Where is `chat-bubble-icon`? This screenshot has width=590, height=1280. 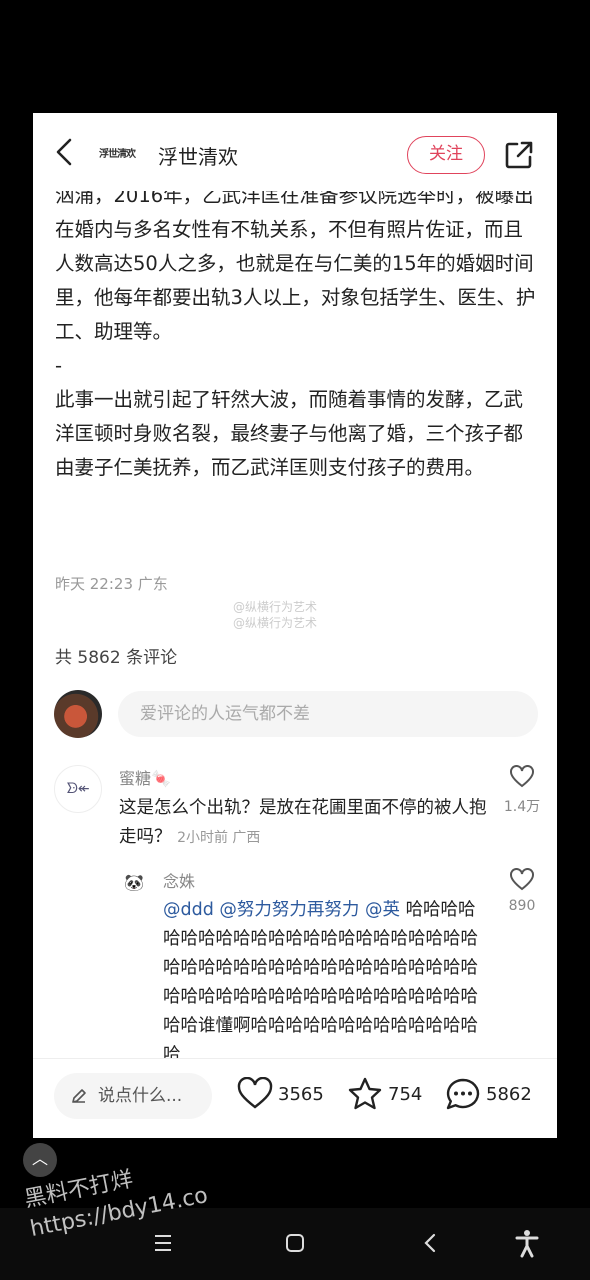
chat-bubble-icon is located at coordinates (463, 1094).